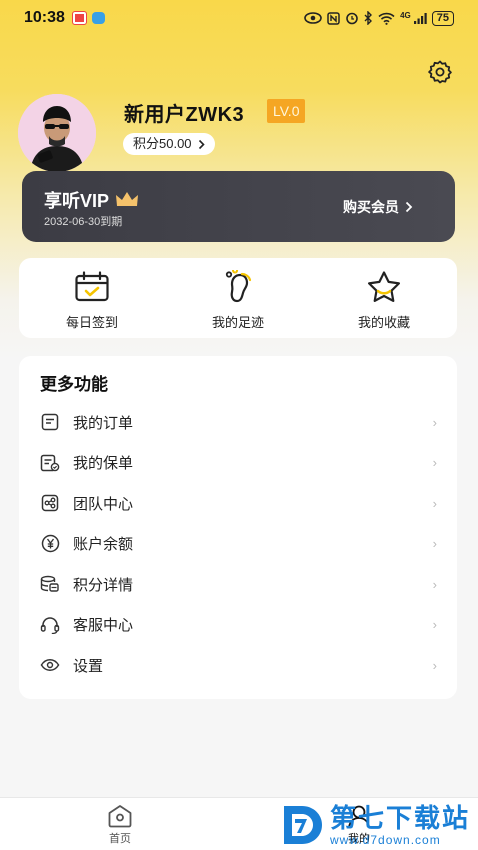 The height and width of the screenshot is (850, 478). I want to click on footprint-button: 我的足迹, so click(238, 298).